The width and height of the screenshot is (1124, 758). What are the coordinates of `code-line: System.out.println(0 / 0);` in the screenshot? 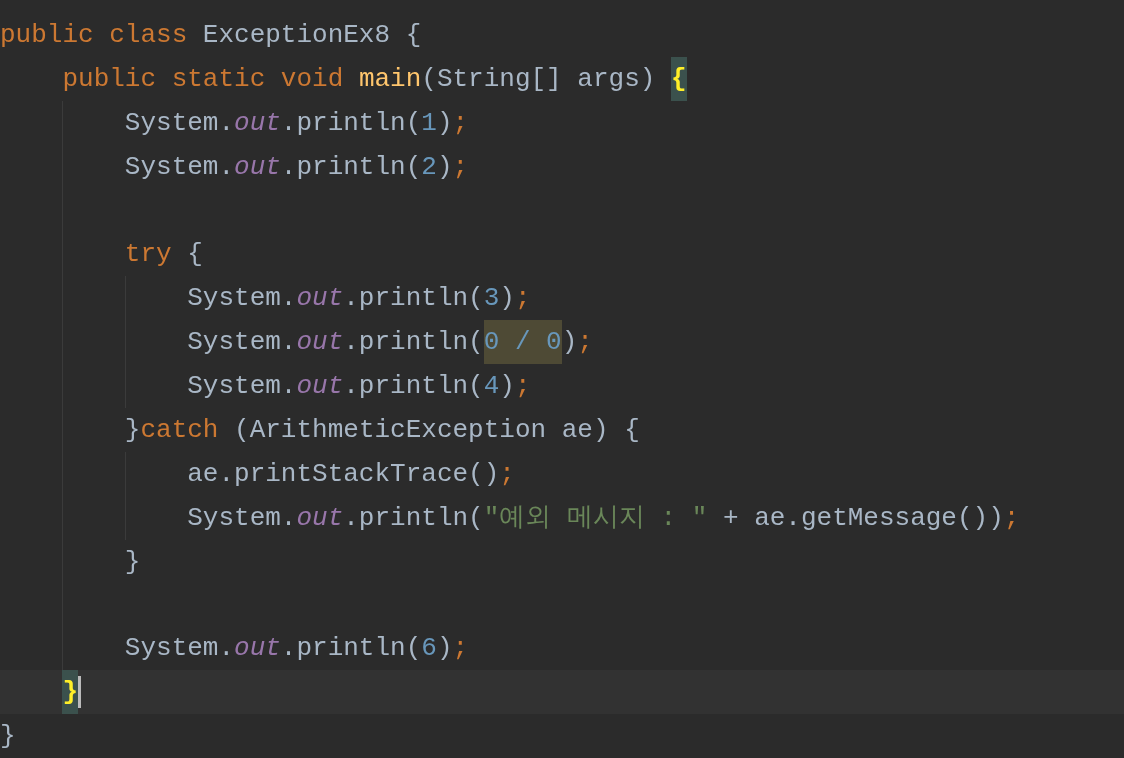 It's located at (296, 341).